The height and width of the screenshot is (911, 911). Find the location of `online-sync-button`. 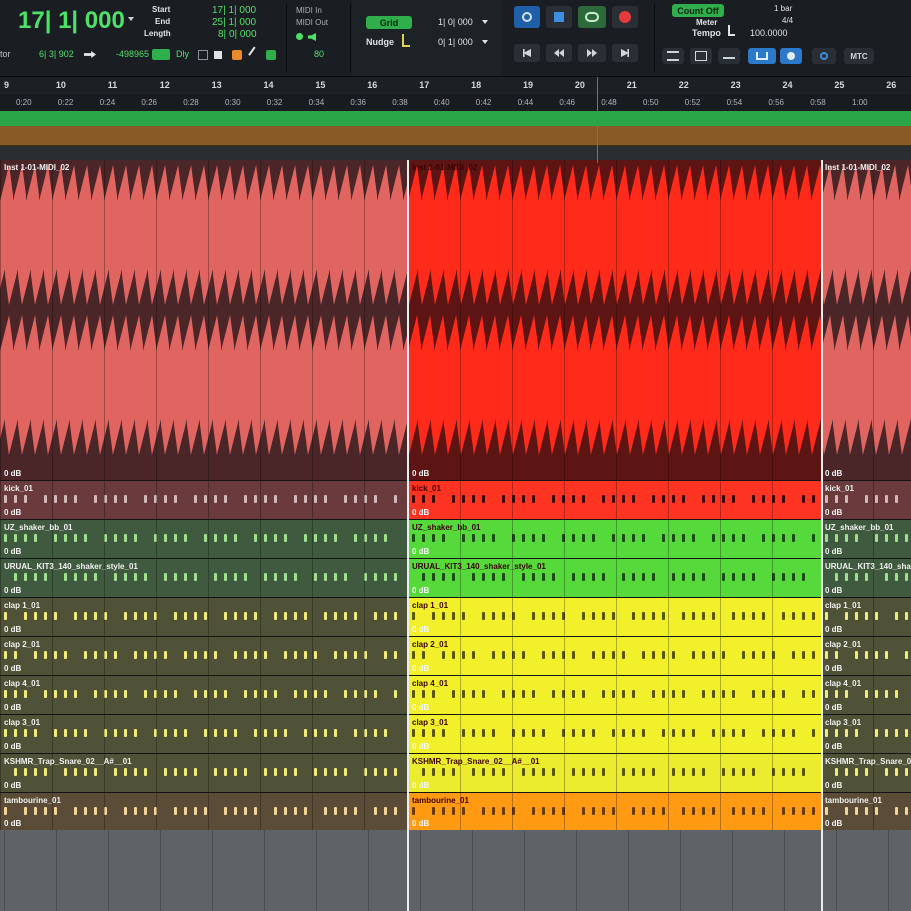

online-sync-button is located at coordinates (824, 56).